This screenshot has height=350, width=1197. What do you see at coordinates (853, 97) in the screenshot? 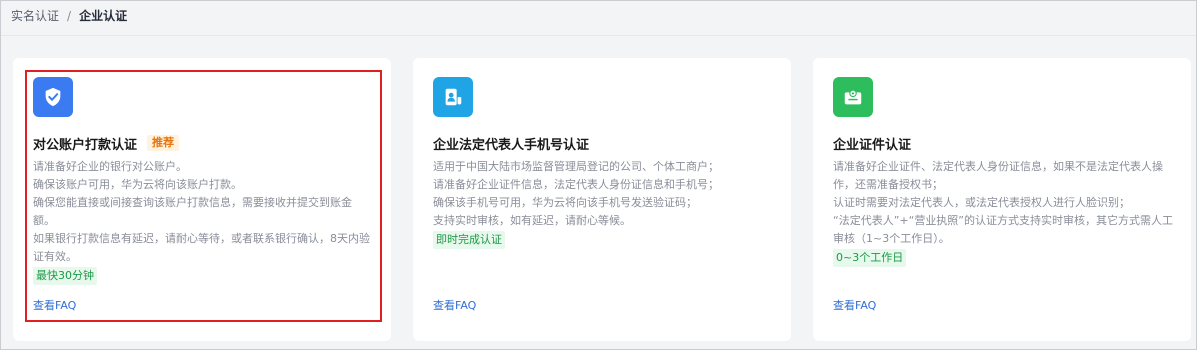
I see `certificate-icon` at bounding box center [853, 97].